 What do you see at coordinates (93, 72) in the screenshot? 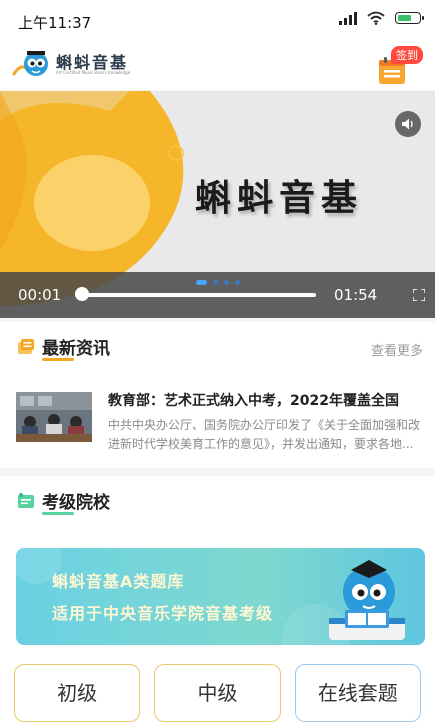
I see `app-subtitle: Art Certified Music Basics Knowledge` at bounding box center [93, 72].